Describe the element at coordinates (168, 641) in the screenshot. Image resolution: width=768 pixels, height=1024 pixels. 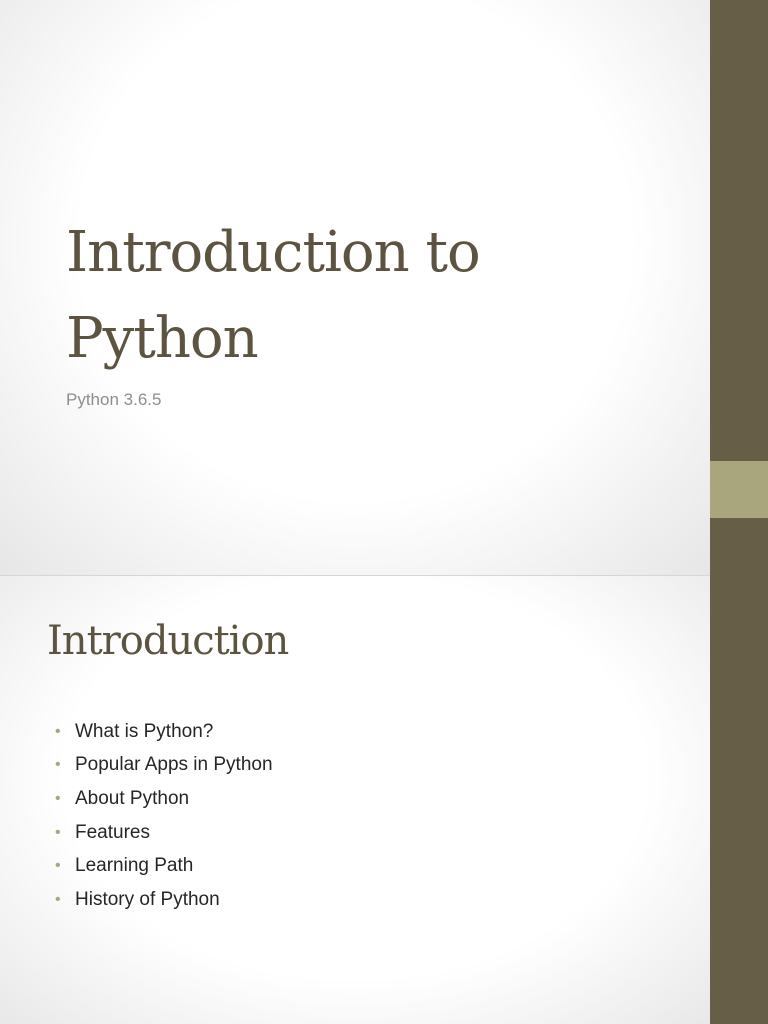
I see `slide-2-heading: Introduction` at that location.